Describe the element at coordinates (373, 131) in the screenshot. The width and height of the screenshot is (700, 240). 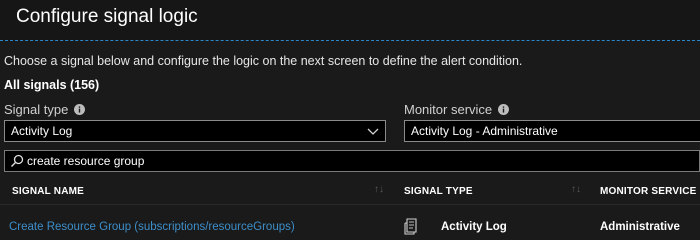
I see `chevron-down-icon` at that location.